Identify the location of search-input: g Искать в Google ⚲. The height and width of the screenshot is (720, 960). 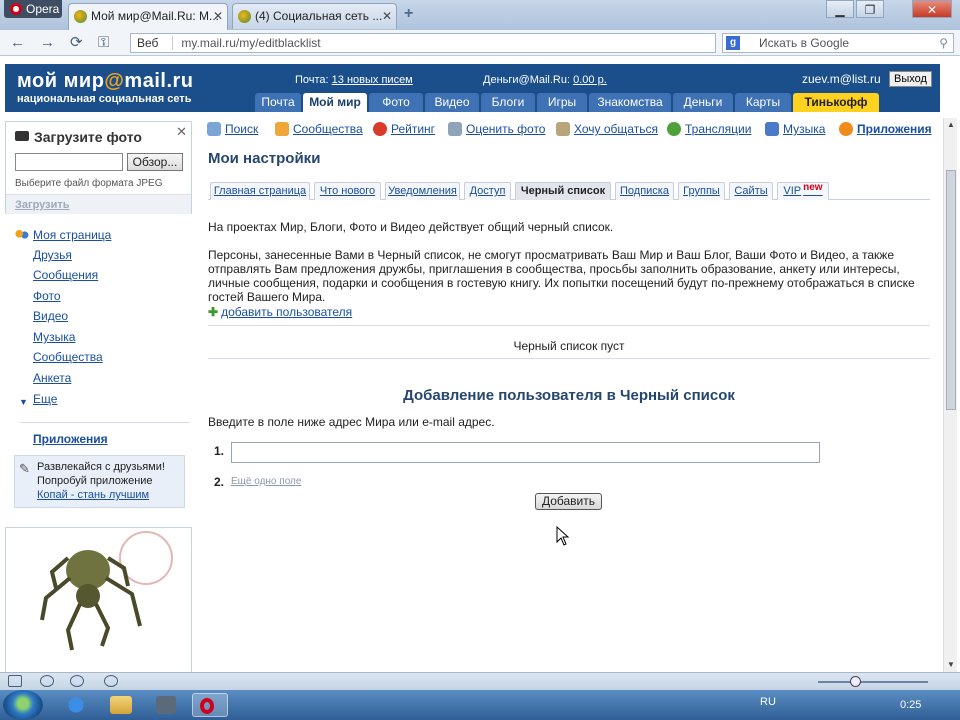
(838, 43).